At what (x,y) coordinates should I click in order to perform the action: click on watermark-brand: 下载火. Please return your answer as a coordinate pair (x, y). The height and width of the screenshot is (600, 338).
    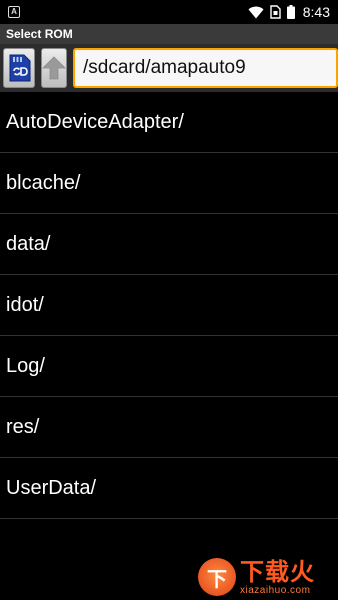
    Looking at the image, I should click on (277, 571).